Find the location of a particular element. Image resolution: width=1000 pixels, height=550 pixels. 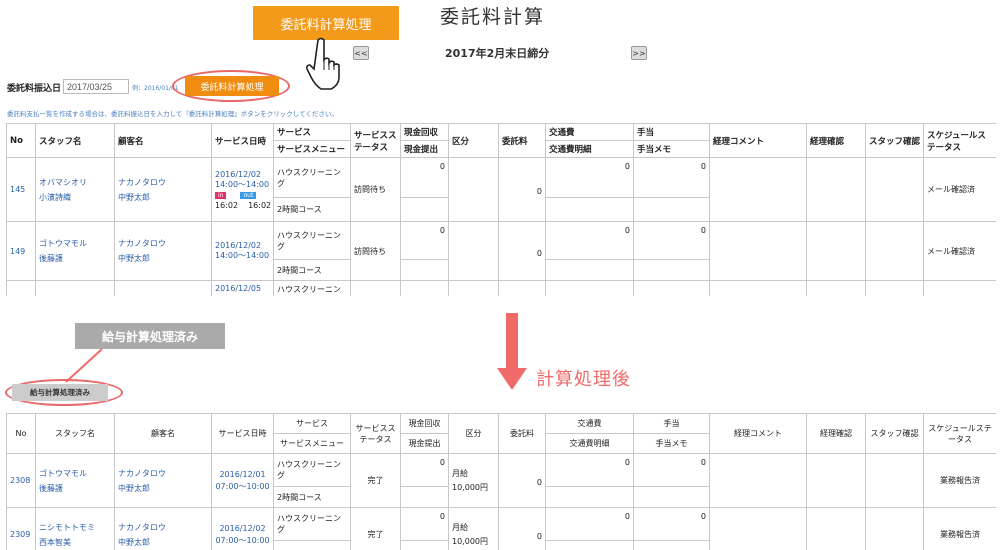

staff-name-link: ニシモトトモミ 西本智美 is located at coordinates (75, 528).